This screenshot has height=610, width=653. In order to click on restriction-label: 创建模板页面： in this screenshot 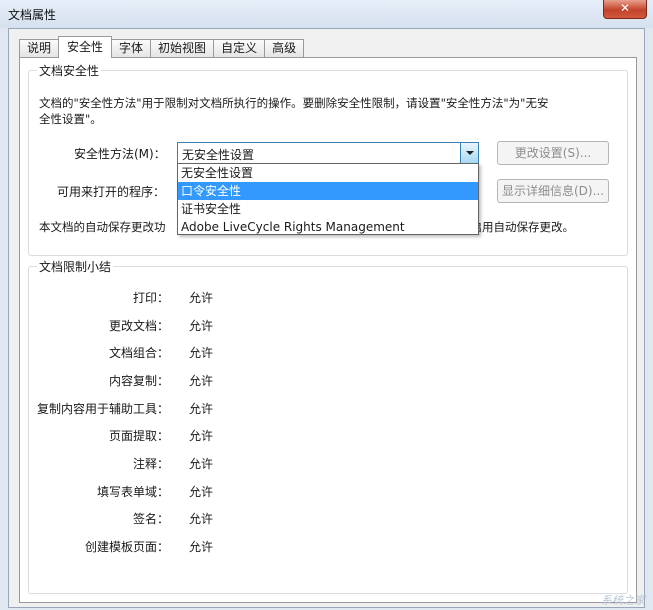, I will do `click(126, 547)`.